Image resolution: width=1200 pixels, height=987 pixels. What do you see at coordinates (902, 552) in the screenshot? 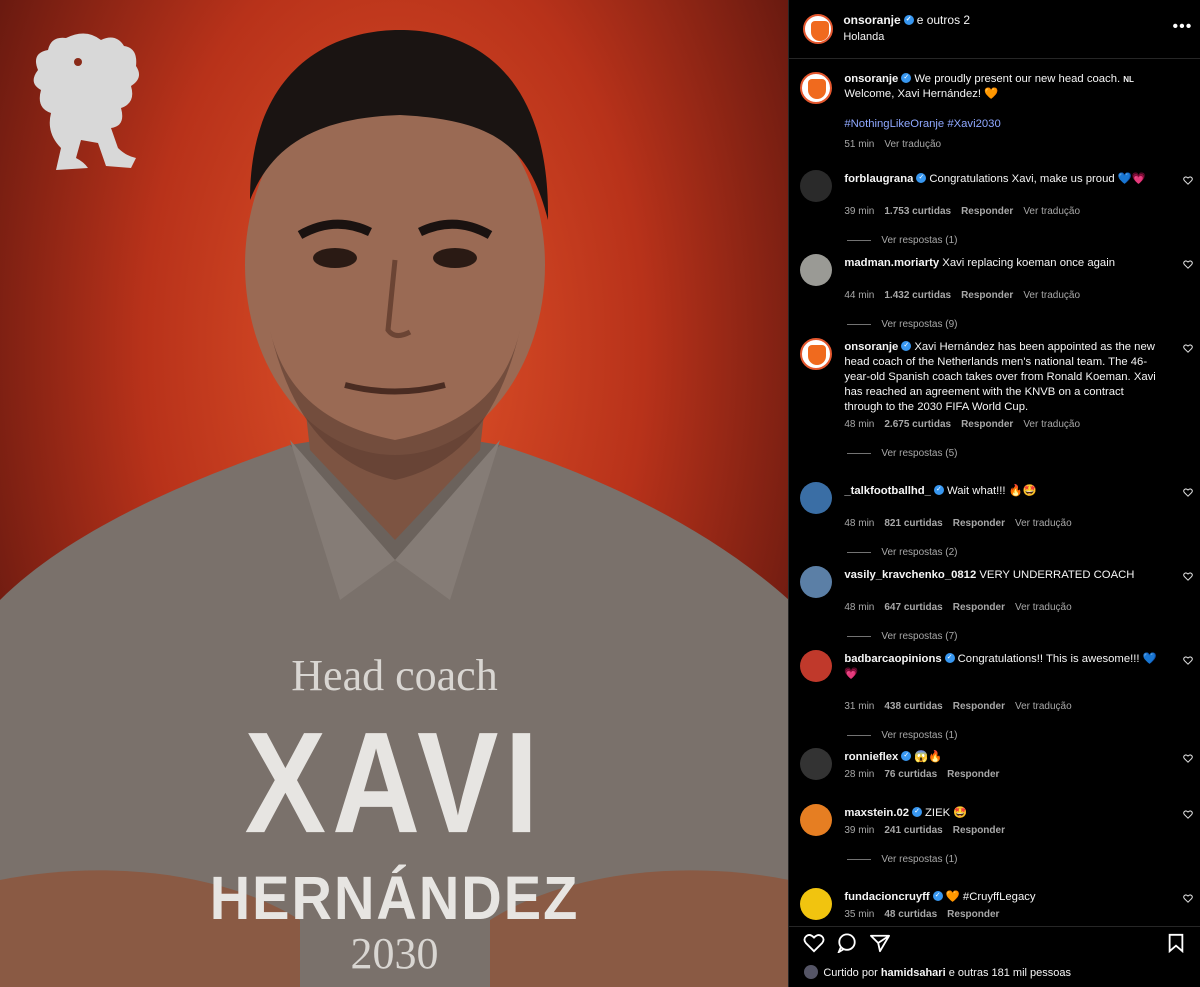
I see `view-replies-link: Ver respostas (2)` at bounding box center [902, 552].